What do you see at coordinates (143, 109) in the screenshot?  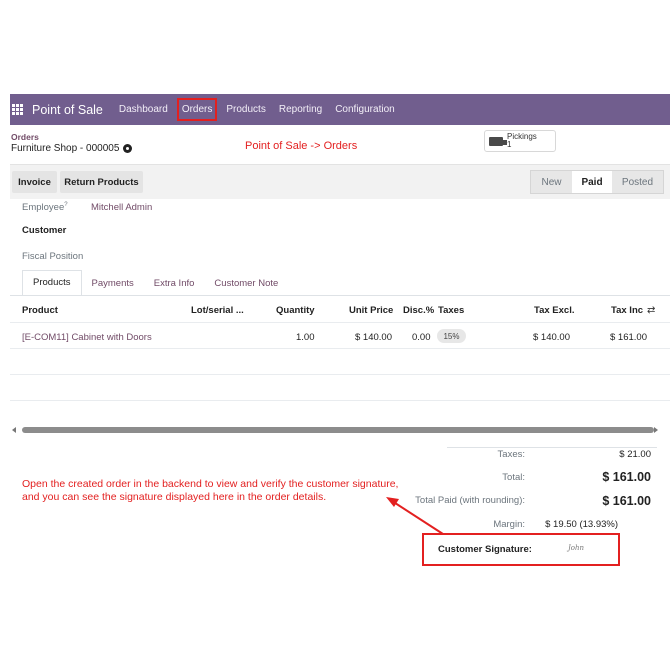 I see `nav-item-dashboard: Dashboard` at bounding box center [143, 109].